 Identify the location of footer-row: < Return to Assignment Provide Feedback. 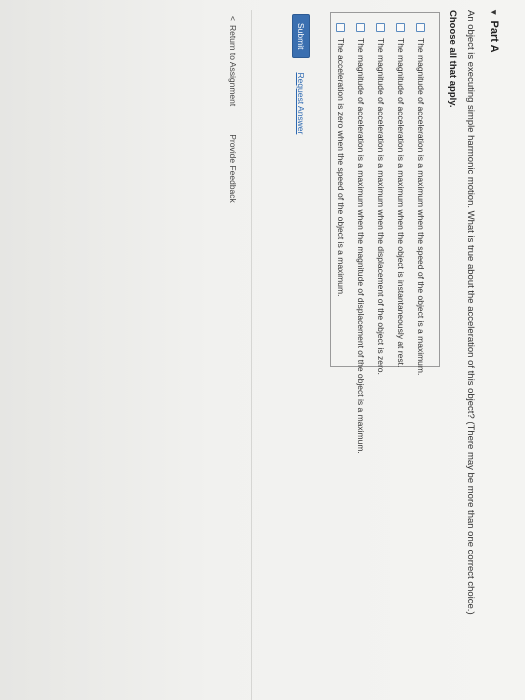
(233, 109).